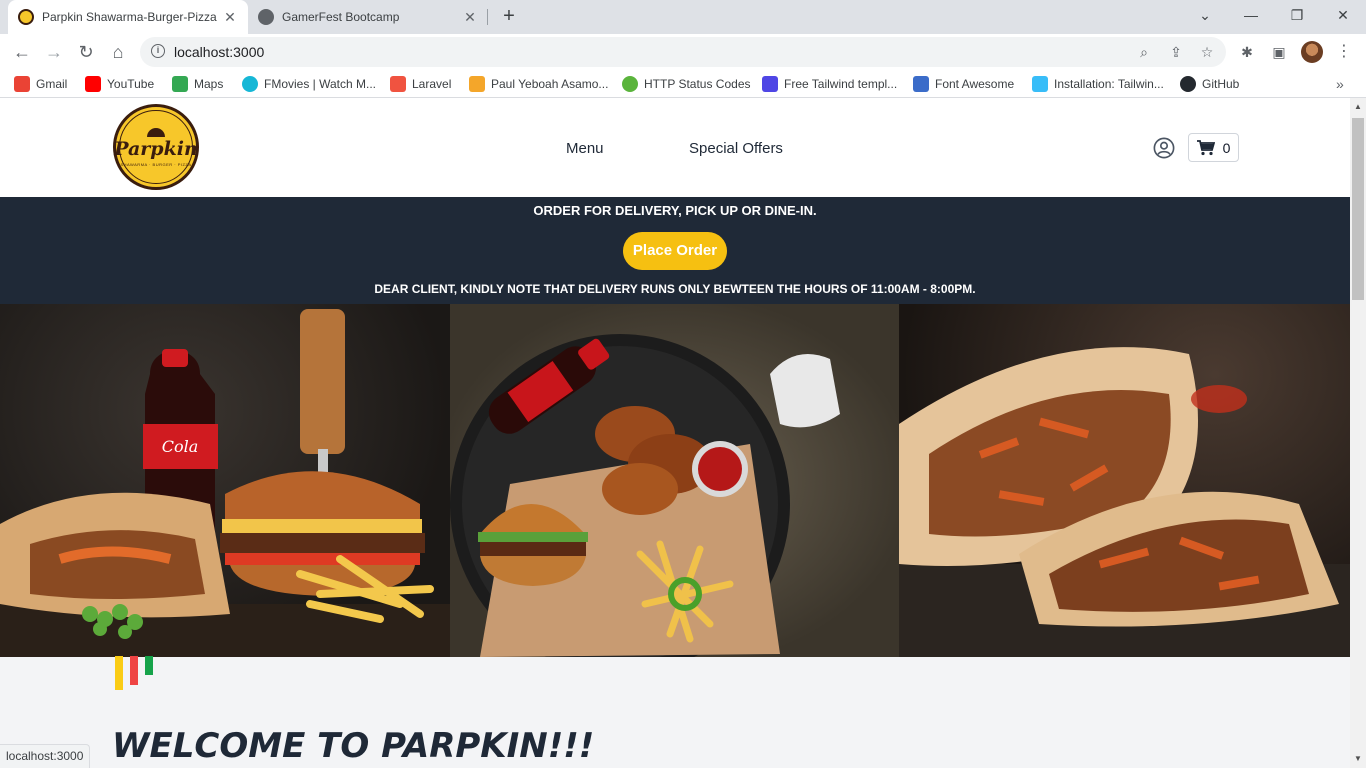 The height and width of the screenshot is (768, 1366). I want to click on bookmark-http-status: HTTP Status Codes, so click(686, 84).